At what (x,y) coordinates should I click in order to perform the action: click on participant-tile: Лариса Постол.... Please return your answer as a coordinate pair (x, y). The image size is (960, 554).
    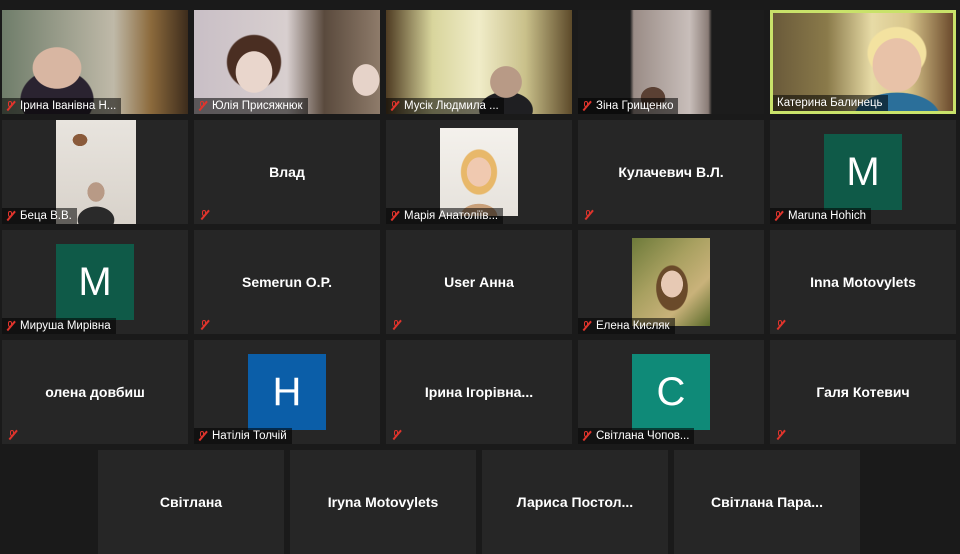
    Looking at the image, I should click on (575, 502).